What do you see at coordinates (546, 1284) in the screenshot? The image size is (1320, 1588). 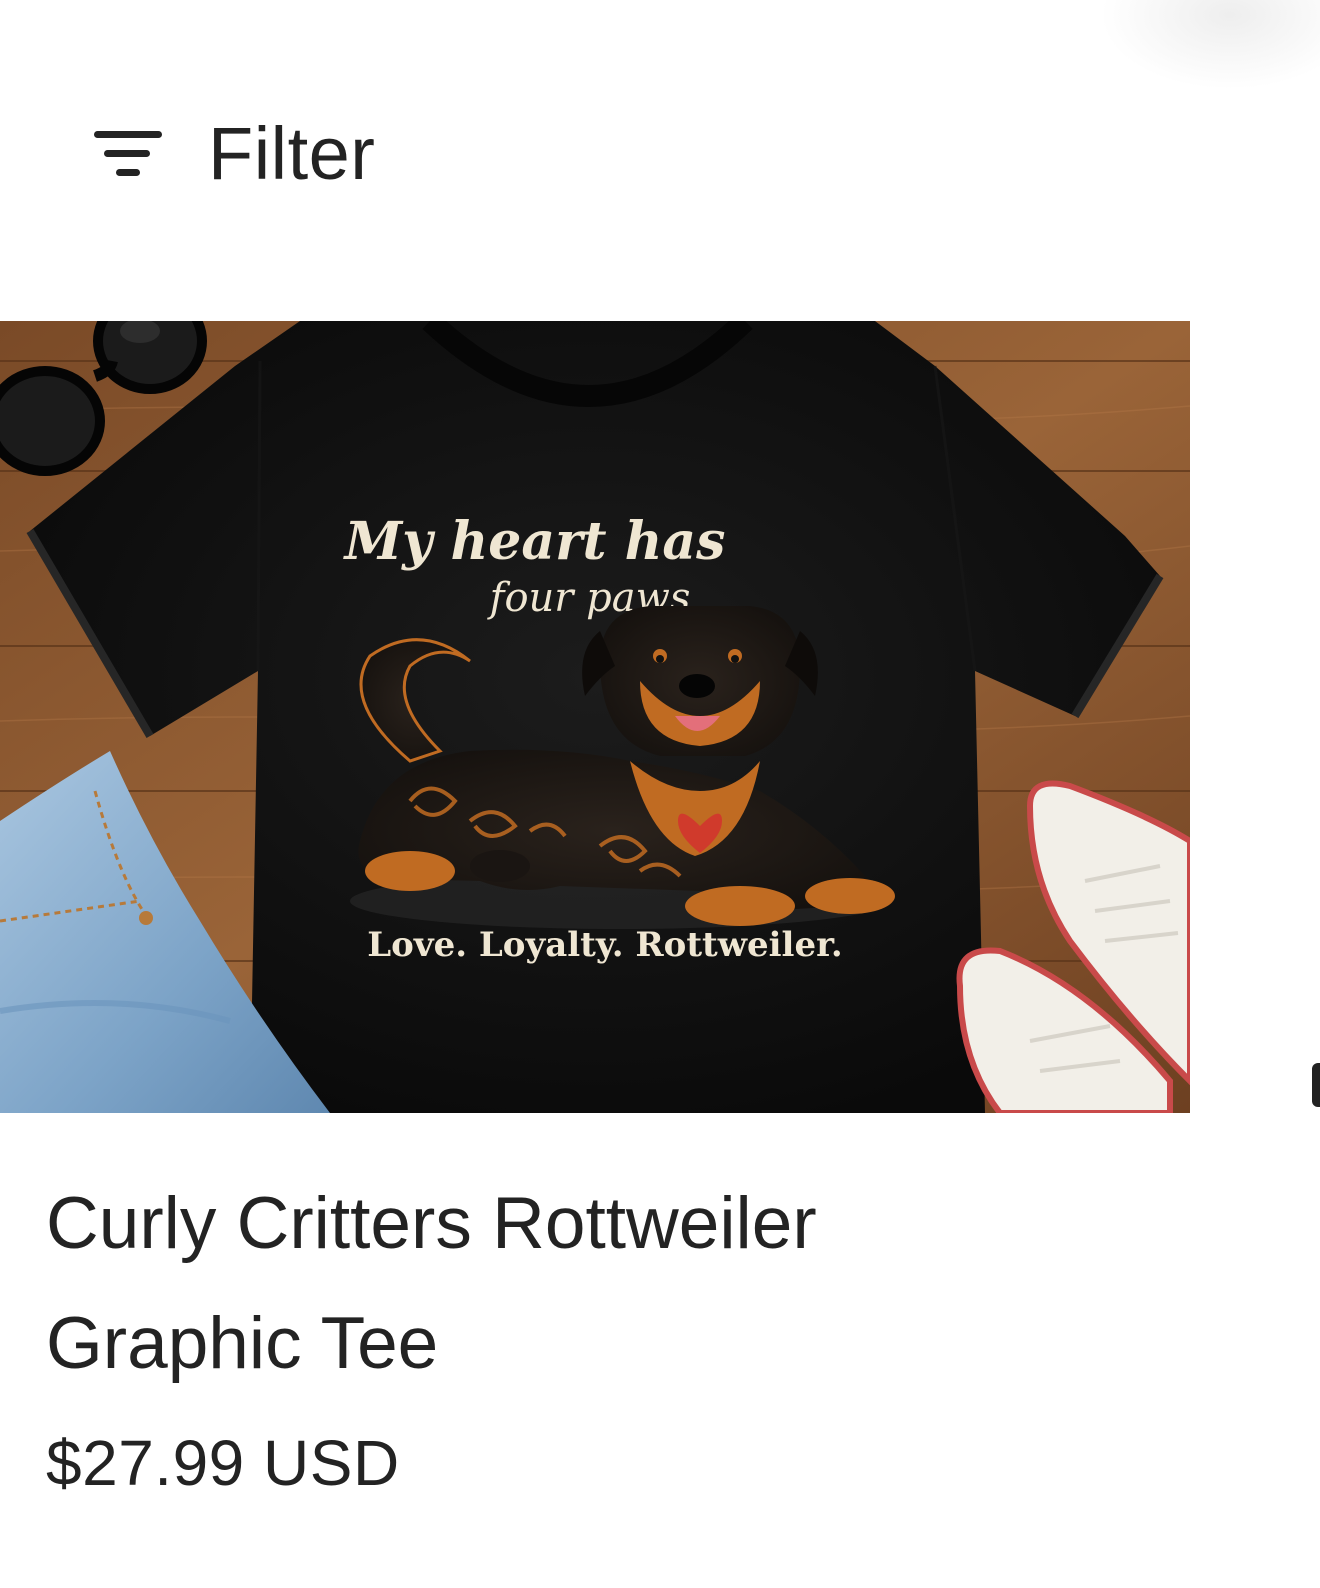 I see `product-title: Curly Critters Rottweiler Graphic Tee` at bounding box center [546, 1284].